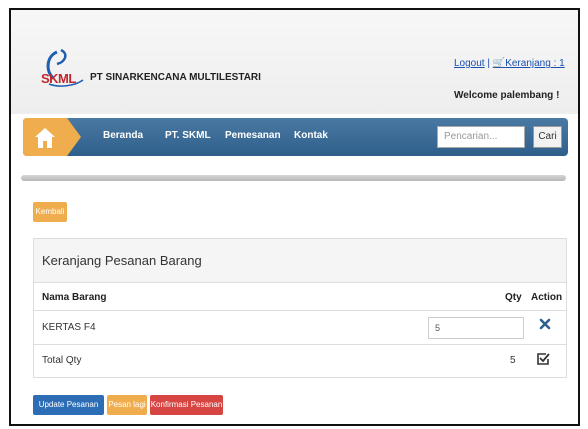 This screenshot has height=429, width=588. What do you see at coordinates (188, 135) in the screenshot?
I see `nav-item-pt-skml: PT. SKML` at bounding box center [188, 135].